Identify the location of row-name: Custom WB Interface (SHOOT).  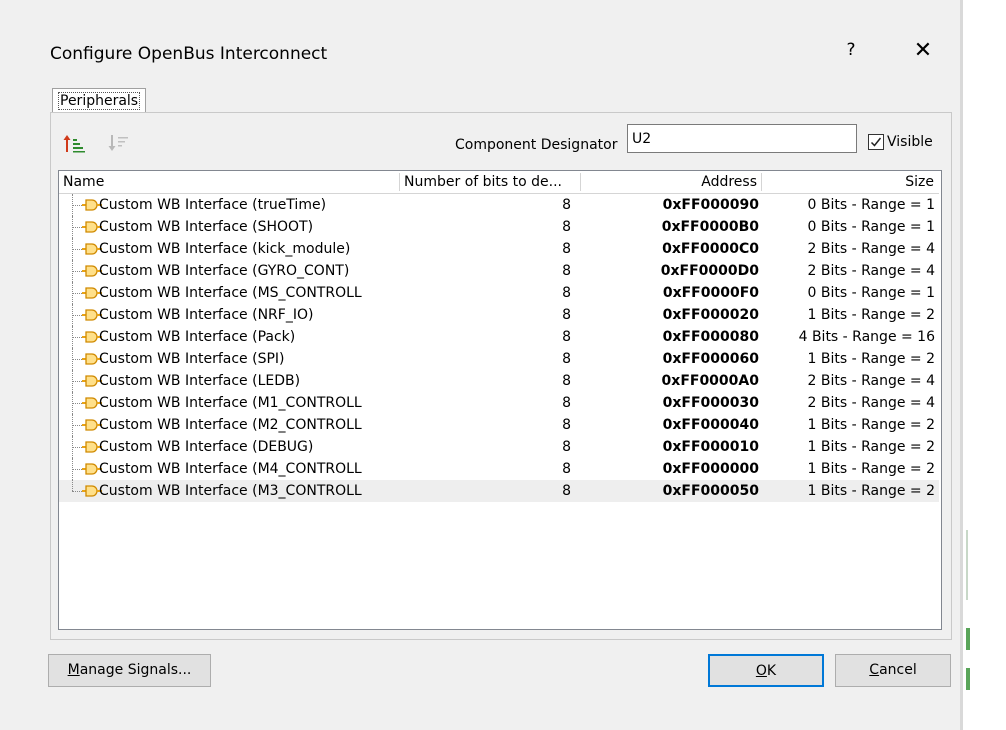
(206, 227).